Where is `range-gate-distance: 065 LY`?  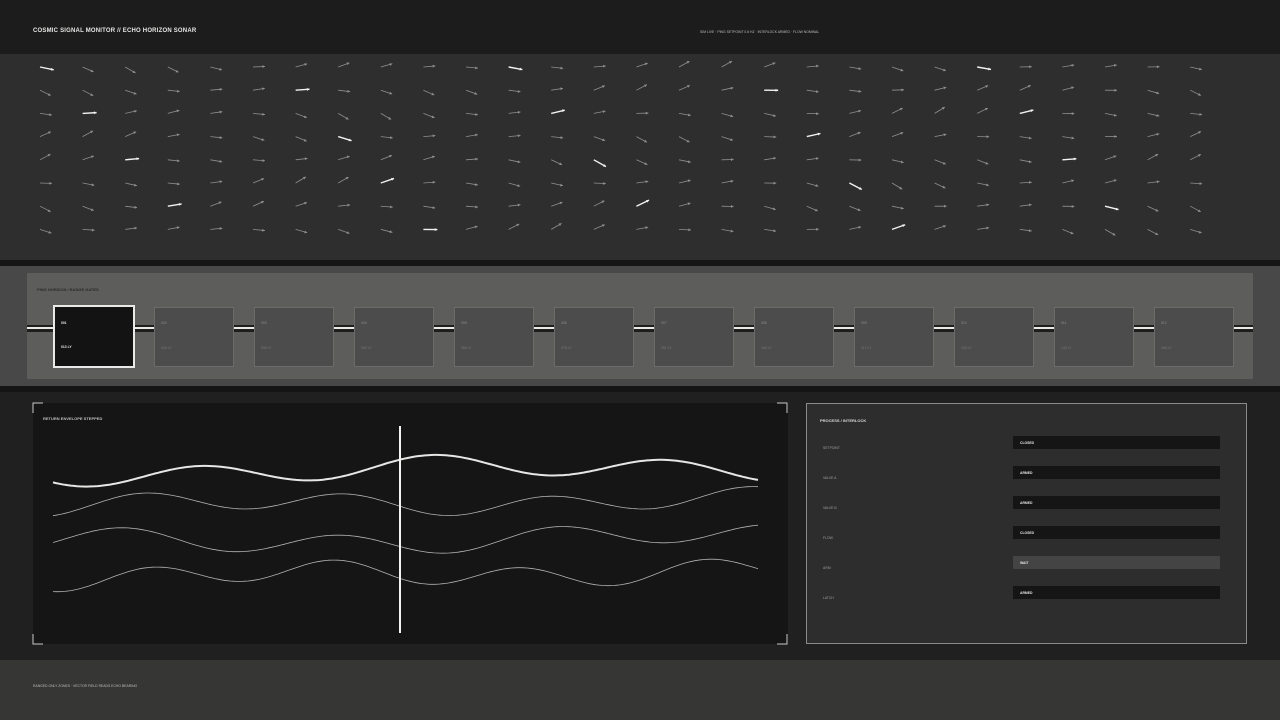
range-gate-distance: 065 LY is located at coordinates (466, 348).